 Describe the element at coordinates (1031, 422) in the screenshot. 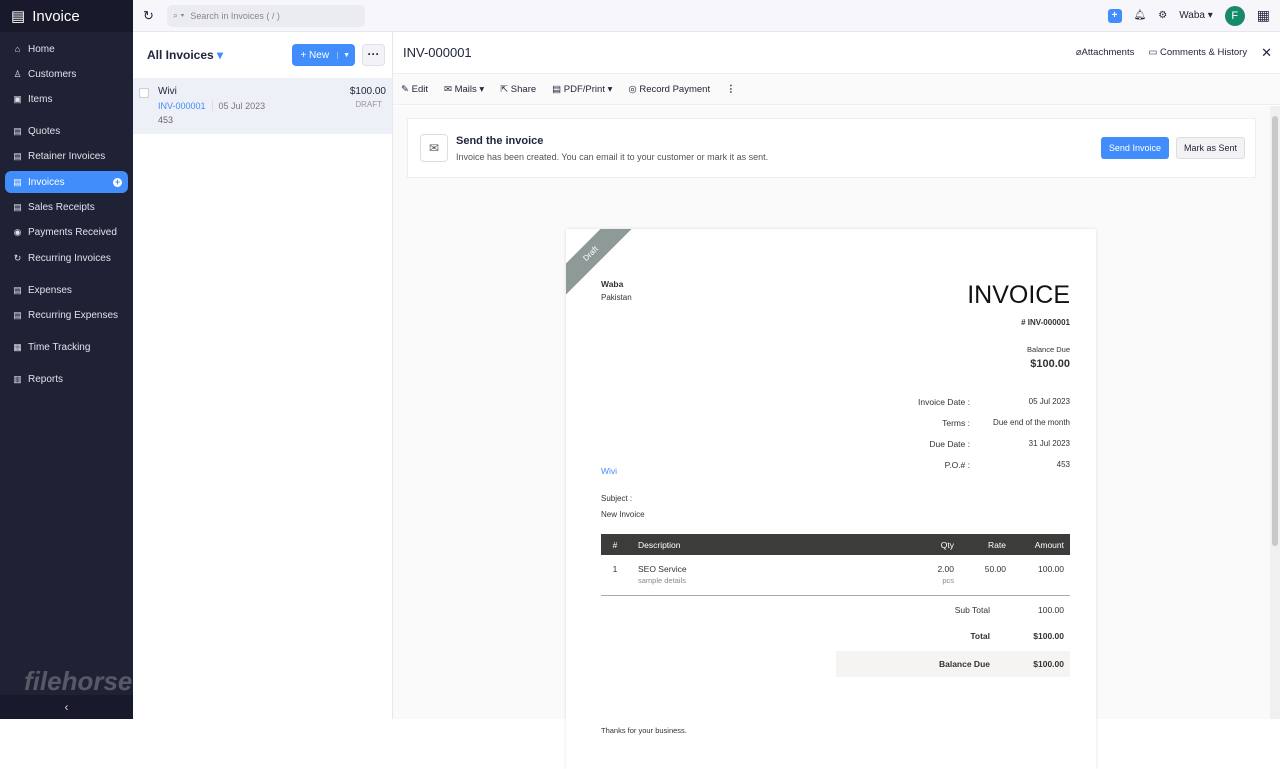

I see `meta-value: Due end of the month` at that location.